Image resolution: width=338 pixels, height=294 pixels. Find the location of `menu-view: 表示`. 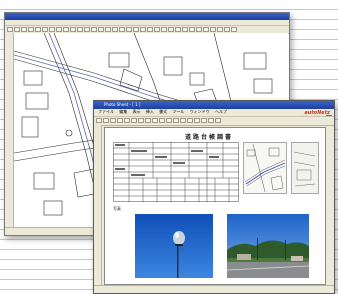

menu-view: 表示 is located at coordinates (137, 111).